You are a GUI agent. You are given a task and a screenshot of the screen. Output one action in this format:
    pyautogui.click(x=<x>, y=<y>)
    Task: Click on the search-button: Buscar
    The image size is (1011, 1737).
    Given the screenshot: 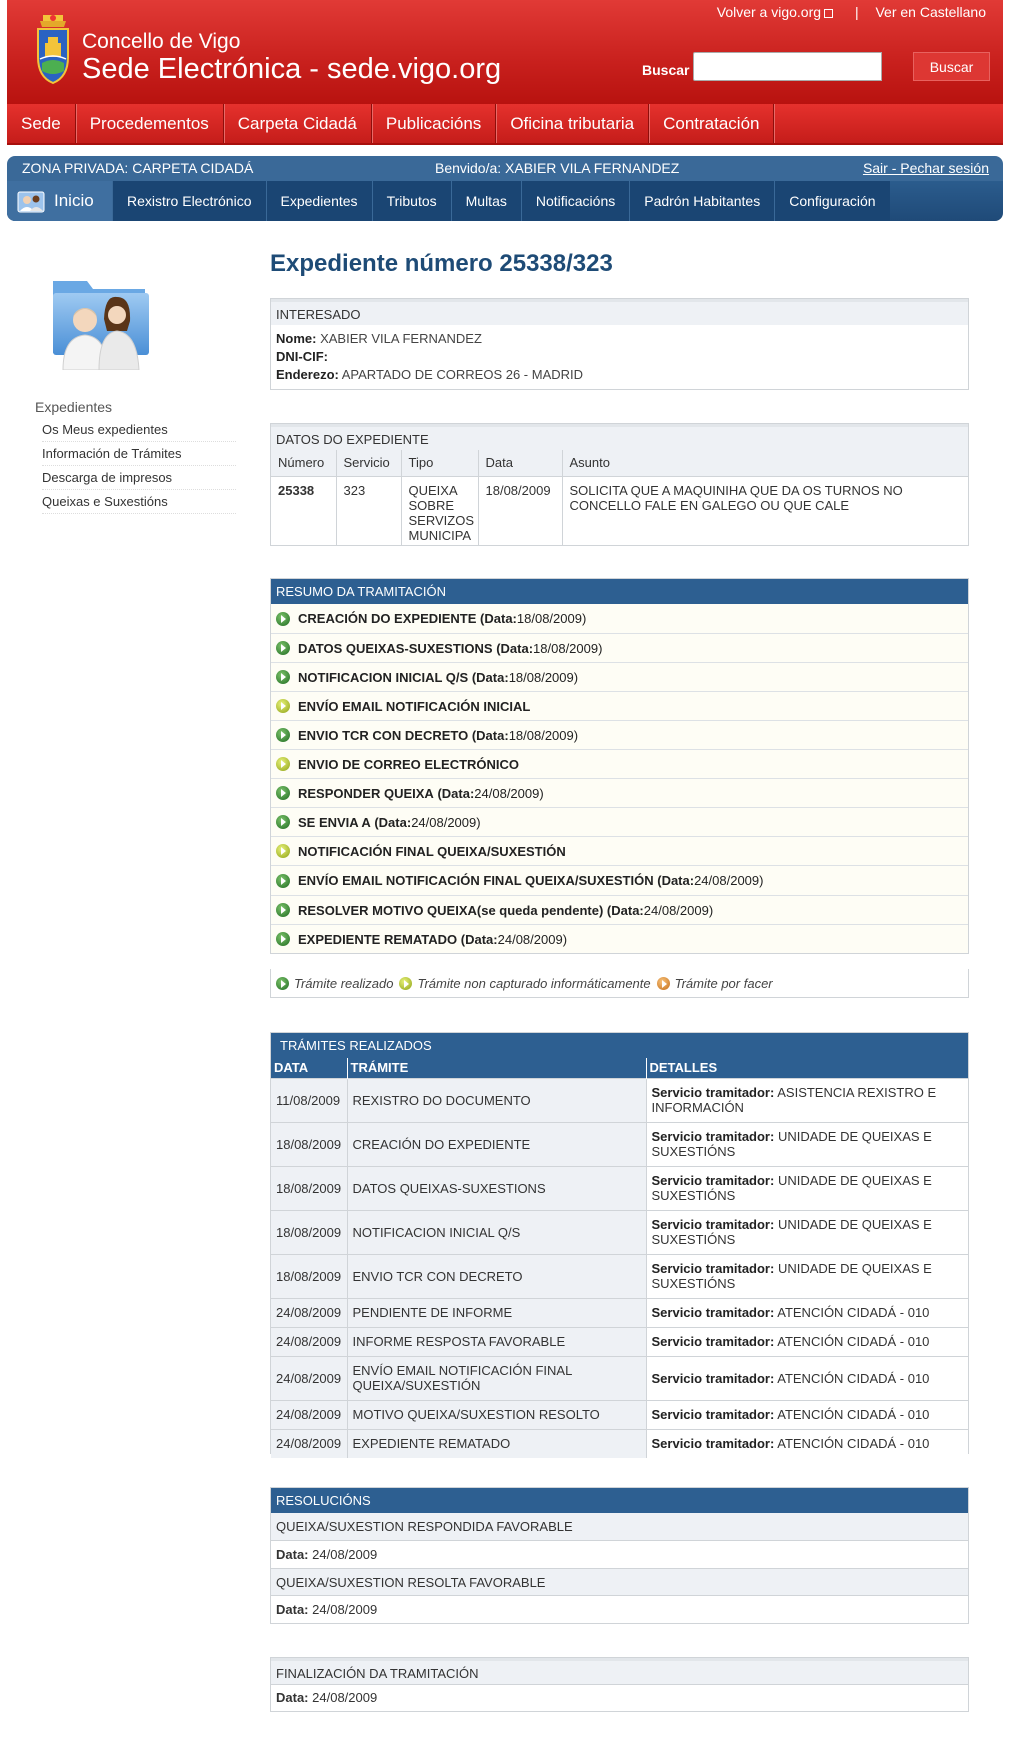 What is the action you would take?
    pyautogui.click(x=951, y=66)
    